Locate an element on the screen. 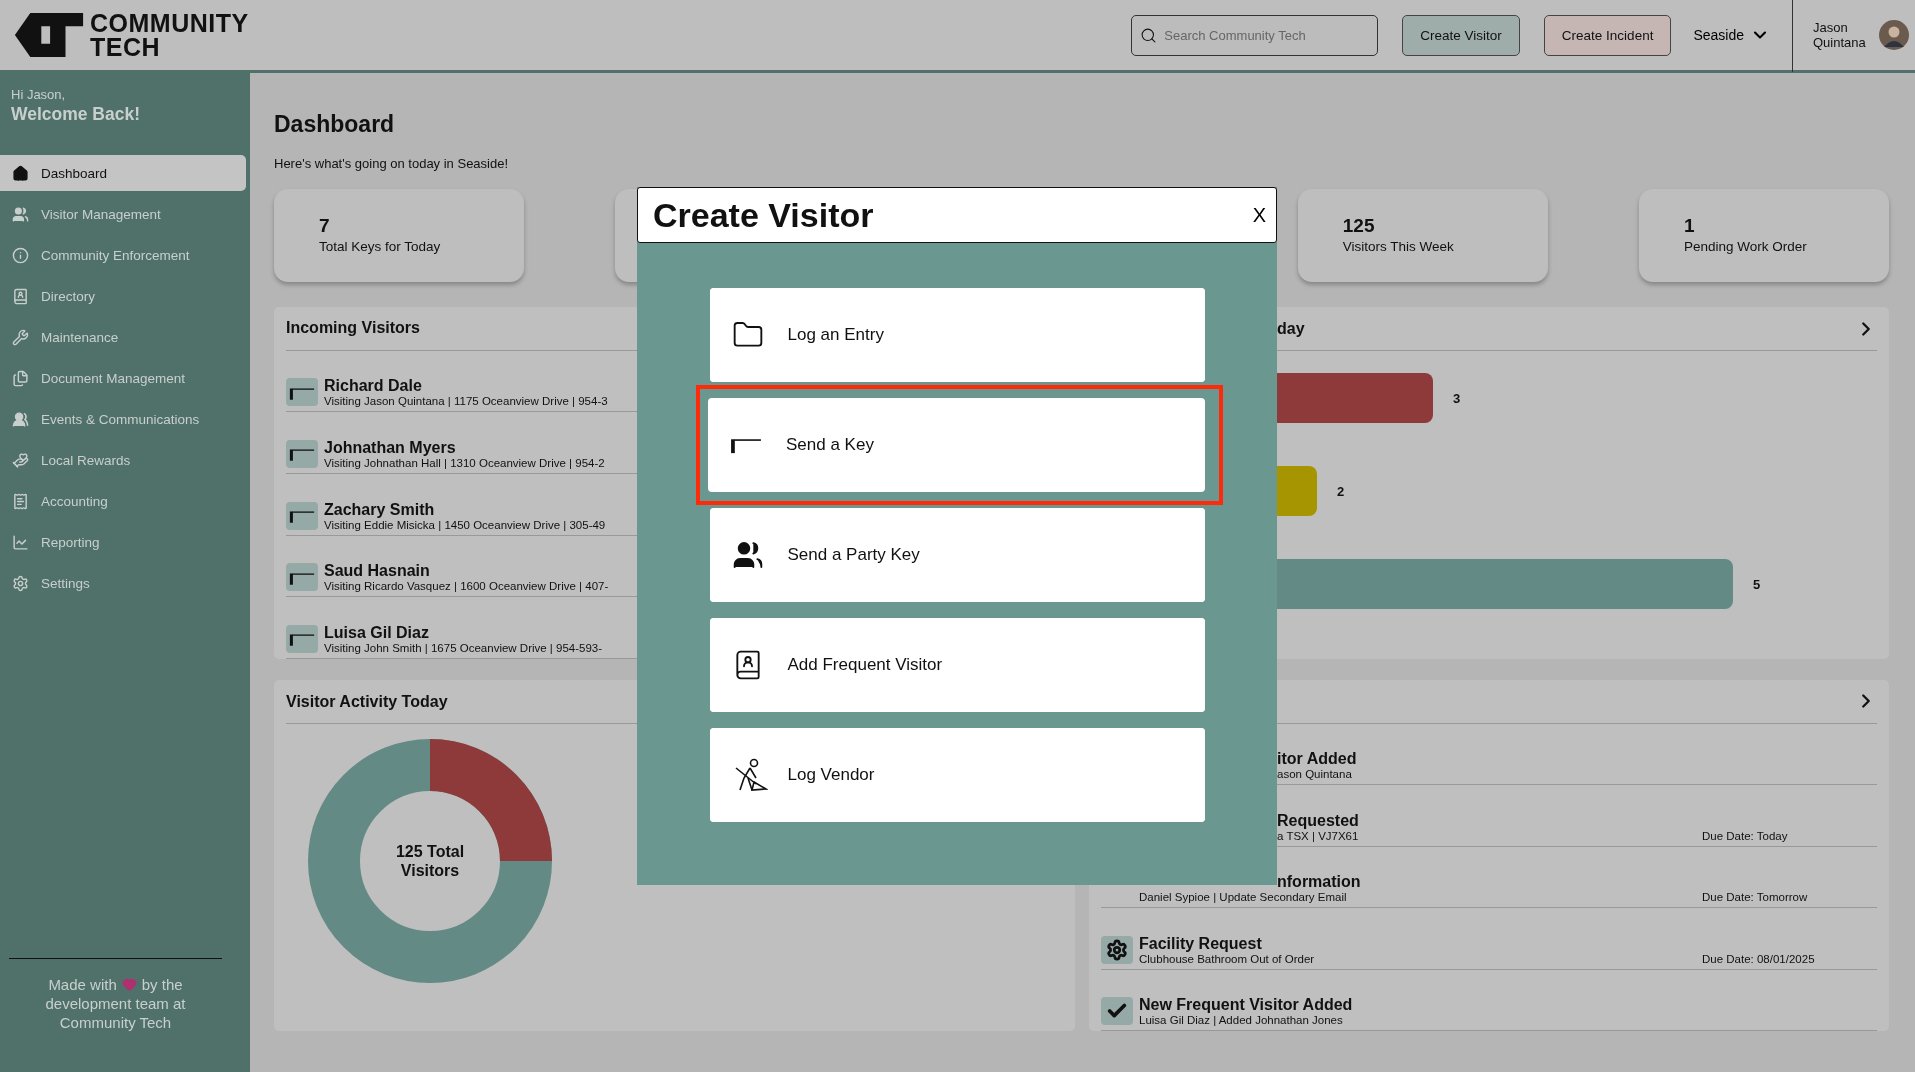  dialog-option: Send a Key is located at coordinates (959, 445).